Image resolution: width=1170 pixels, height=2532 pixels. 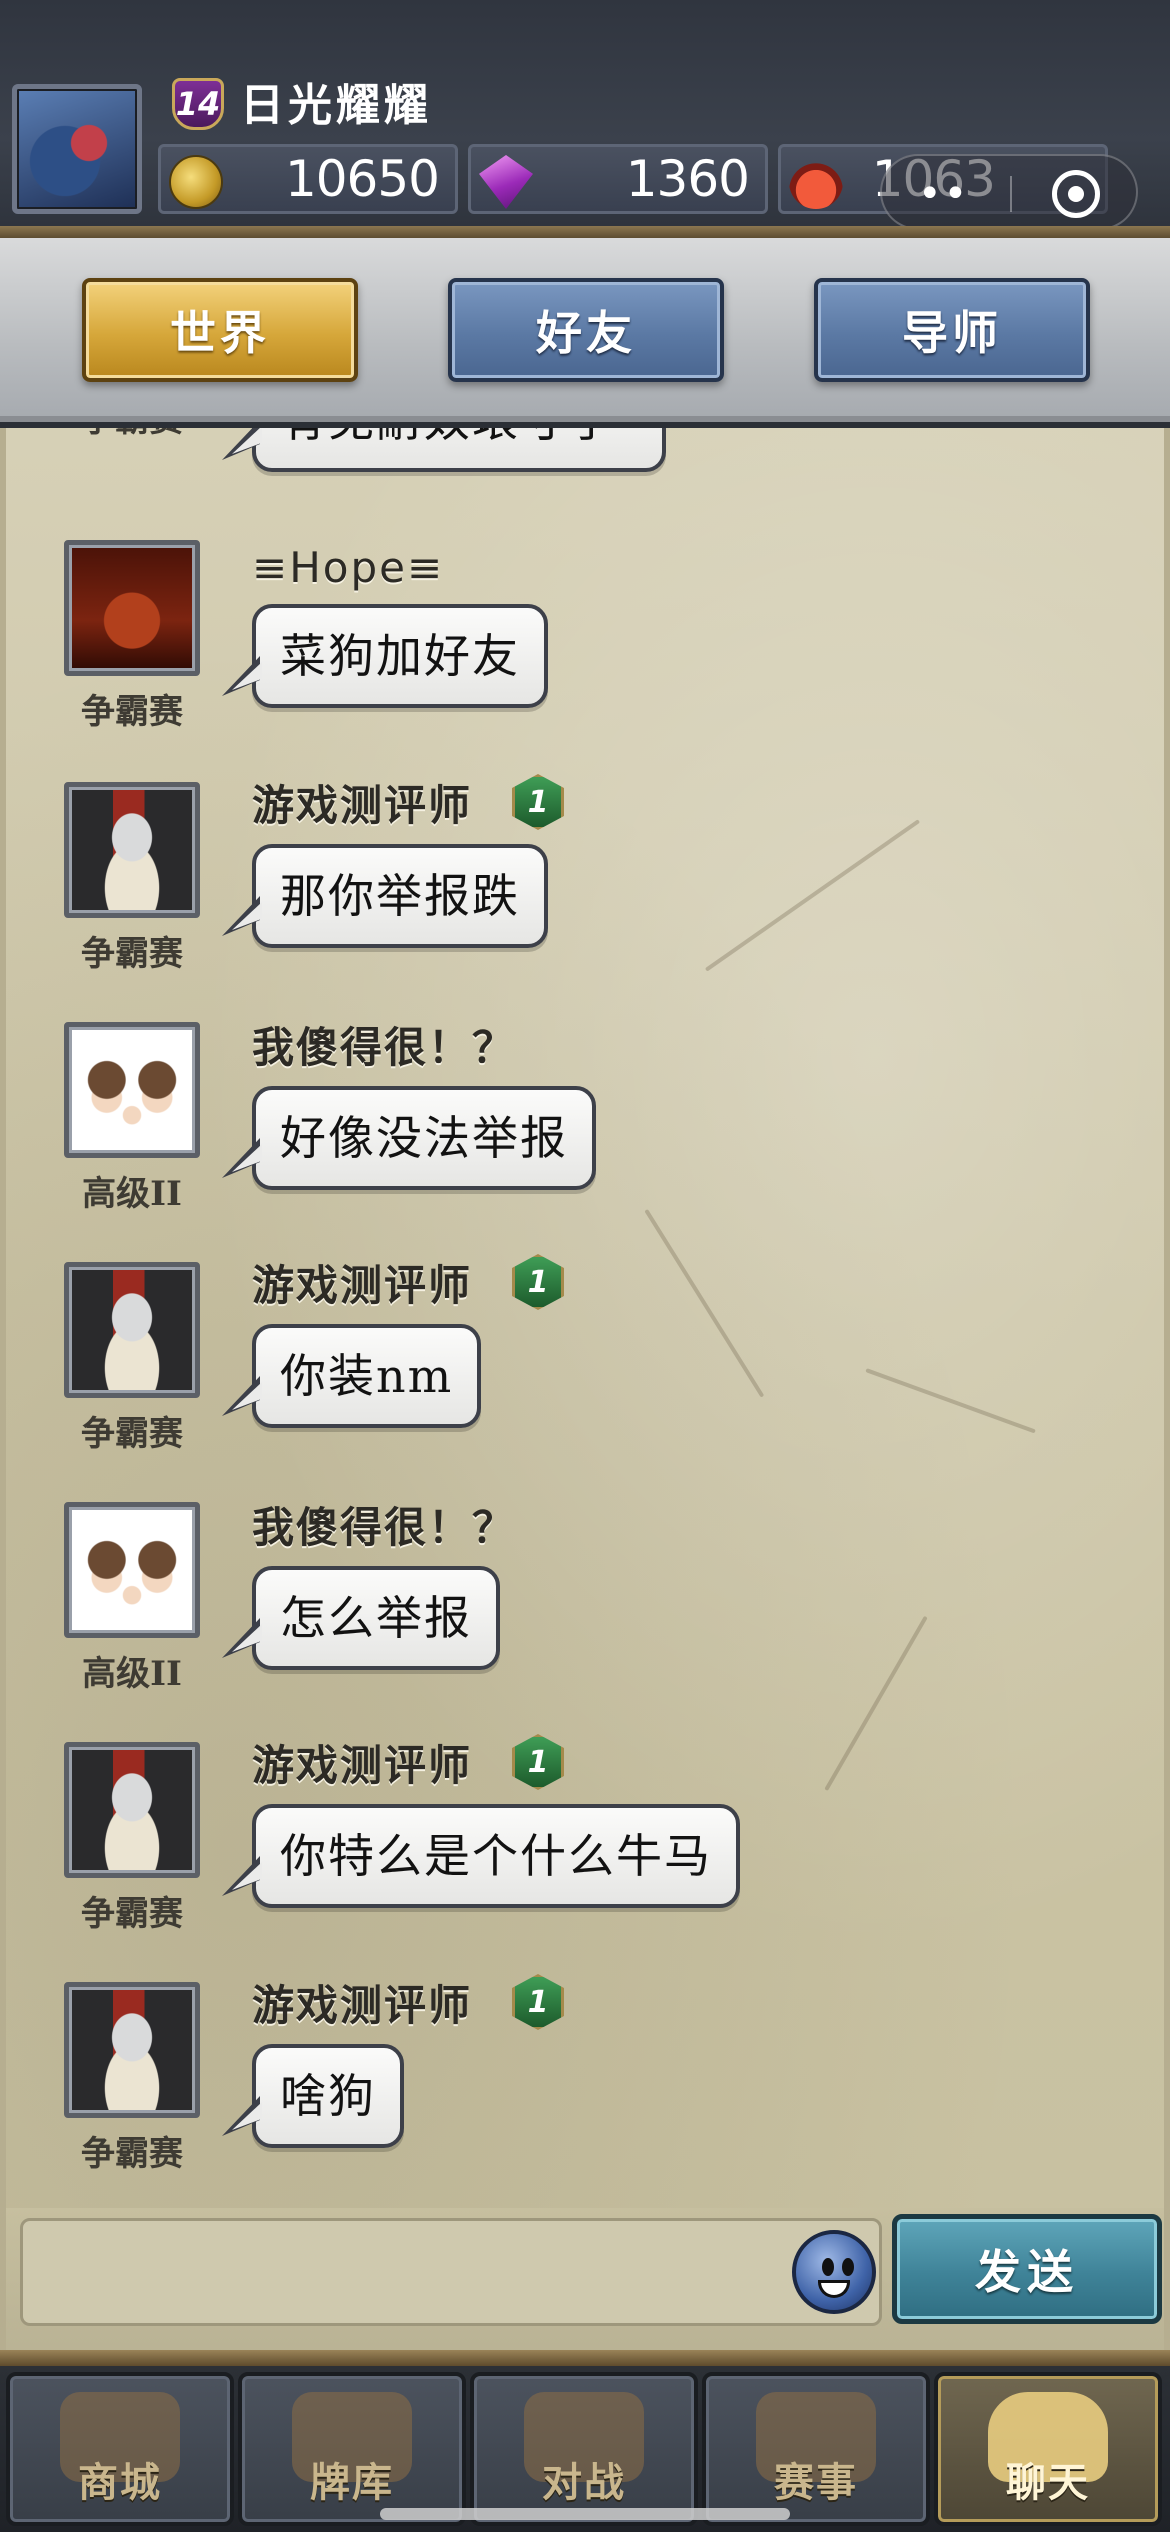 What do you see at coordinates (77, 149) in the screenshot?
I see `player-avatar` at bounding box center [77, 149].